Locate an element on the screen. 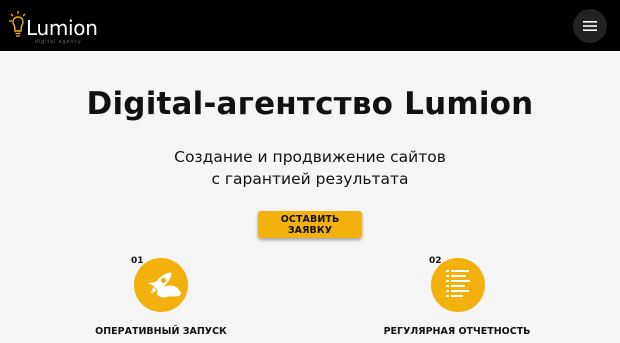  feature-label: ОПЕРАТИВНЫЙ ЗАПУСК is located at coordinates (161, 331).